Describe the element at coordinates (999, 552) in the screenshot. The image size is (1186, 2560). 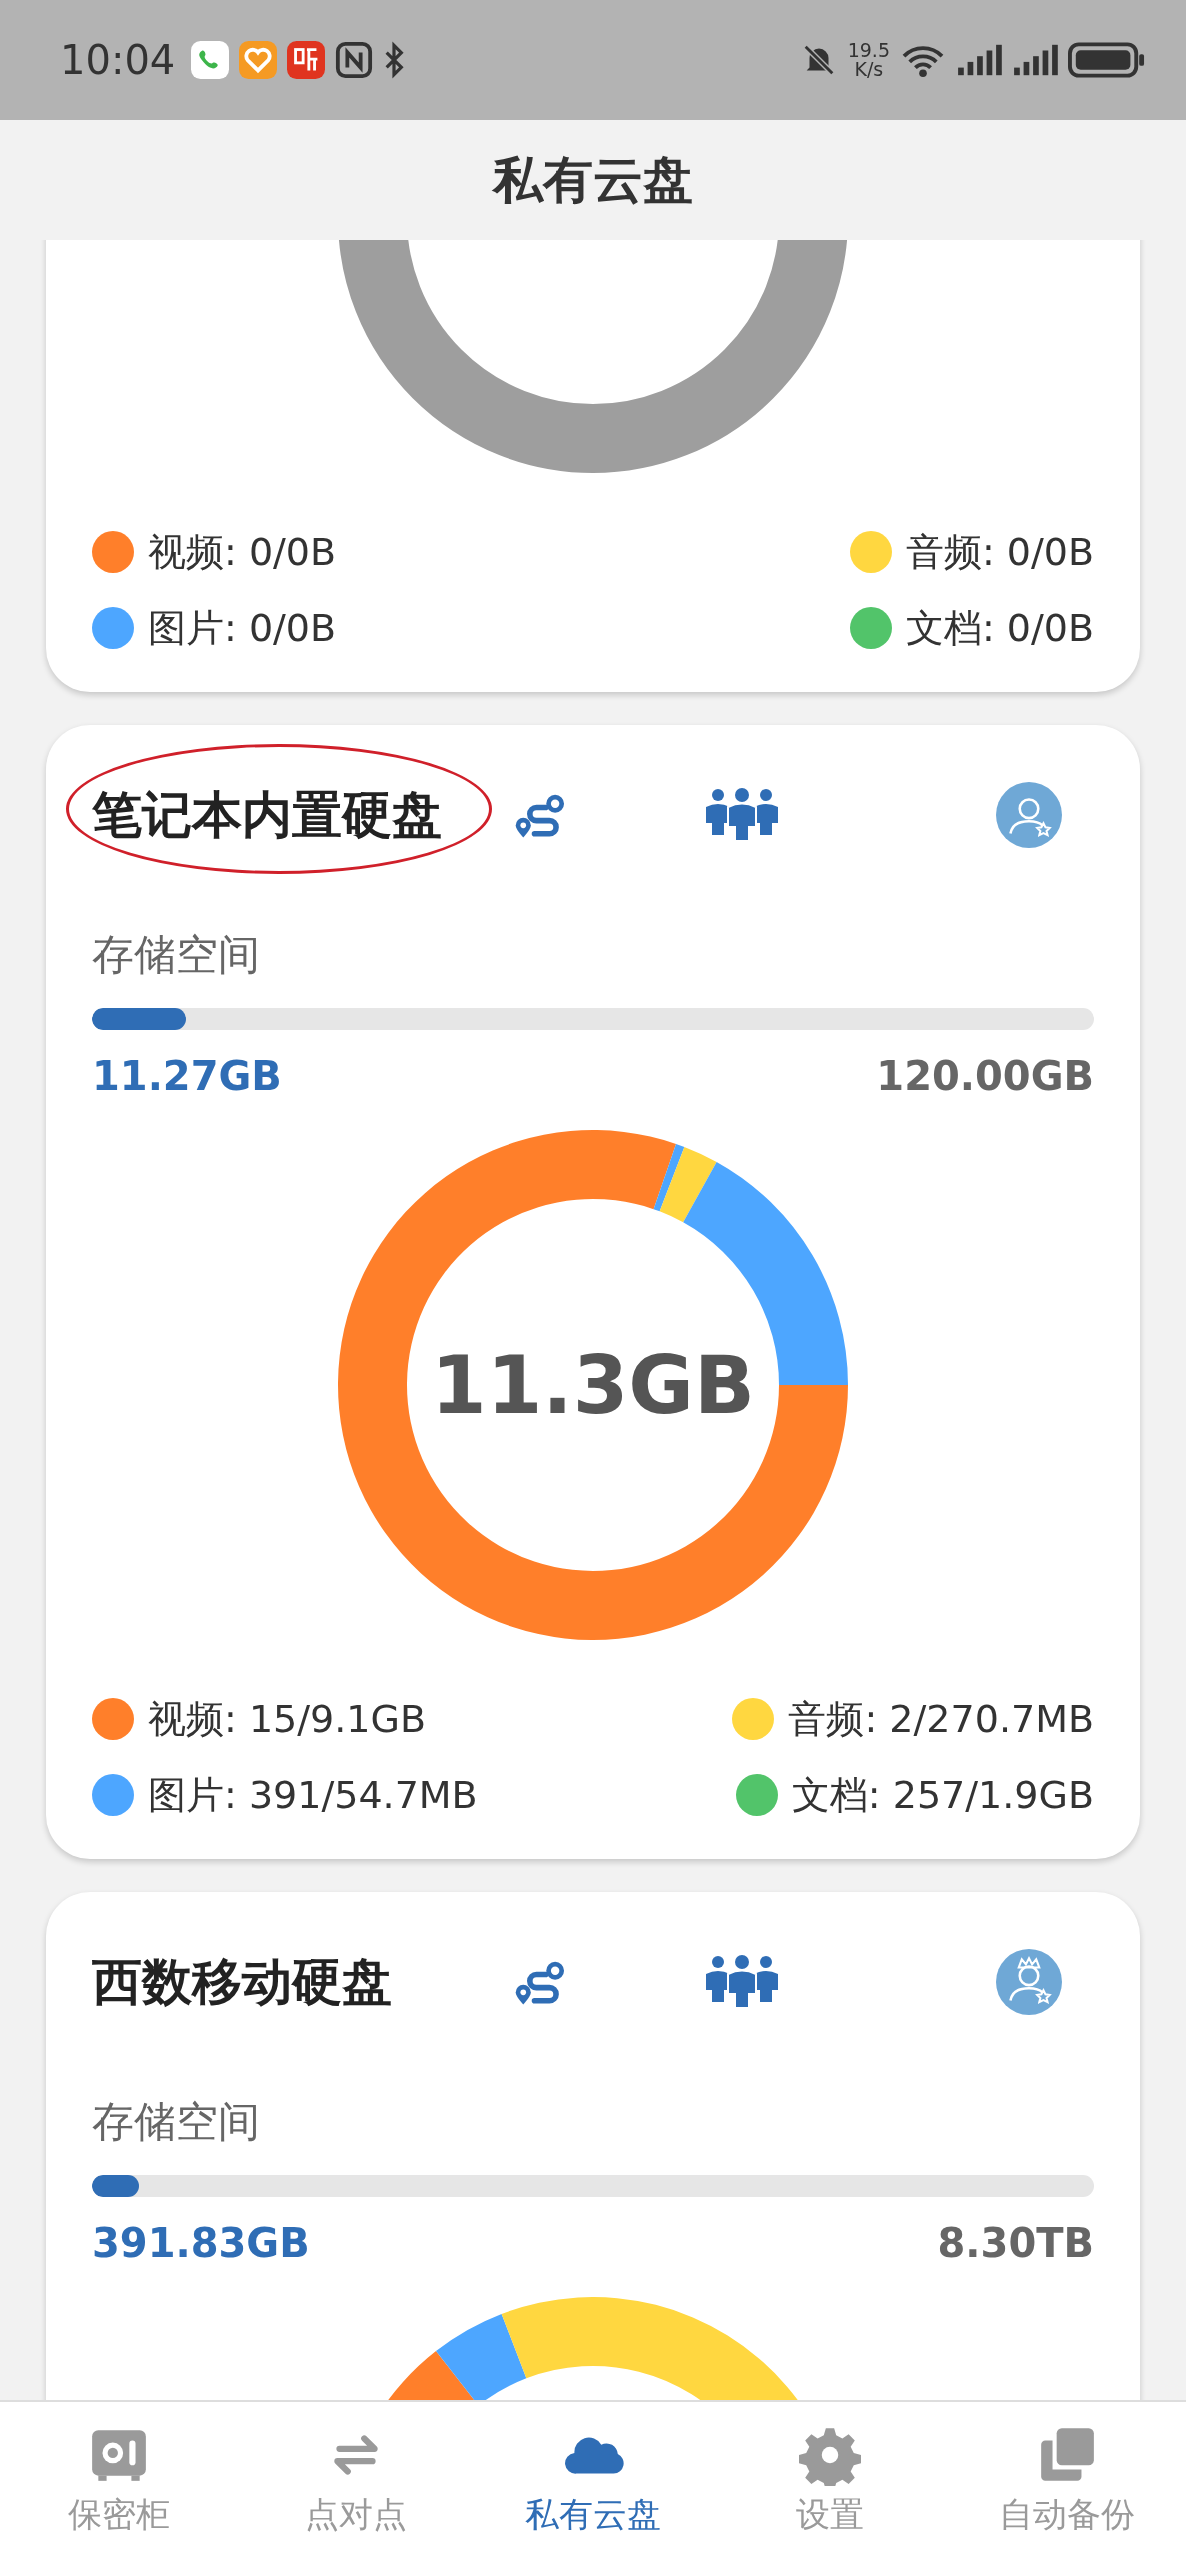
I see `legend-label: 音频: 0/0B` at that location.